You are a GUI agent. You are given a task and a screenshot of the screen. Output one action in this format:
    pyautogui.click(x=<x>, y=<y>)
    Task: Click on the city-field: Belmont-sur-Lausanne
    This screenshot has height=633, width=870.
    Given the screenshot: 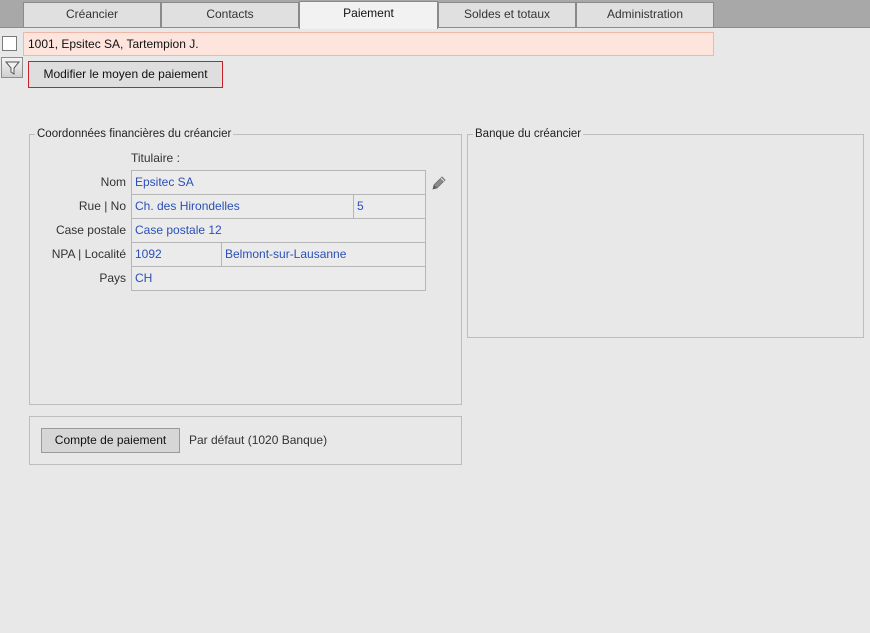 What is the action you would take?
    pyautogui.click(x=323, y=254)
    